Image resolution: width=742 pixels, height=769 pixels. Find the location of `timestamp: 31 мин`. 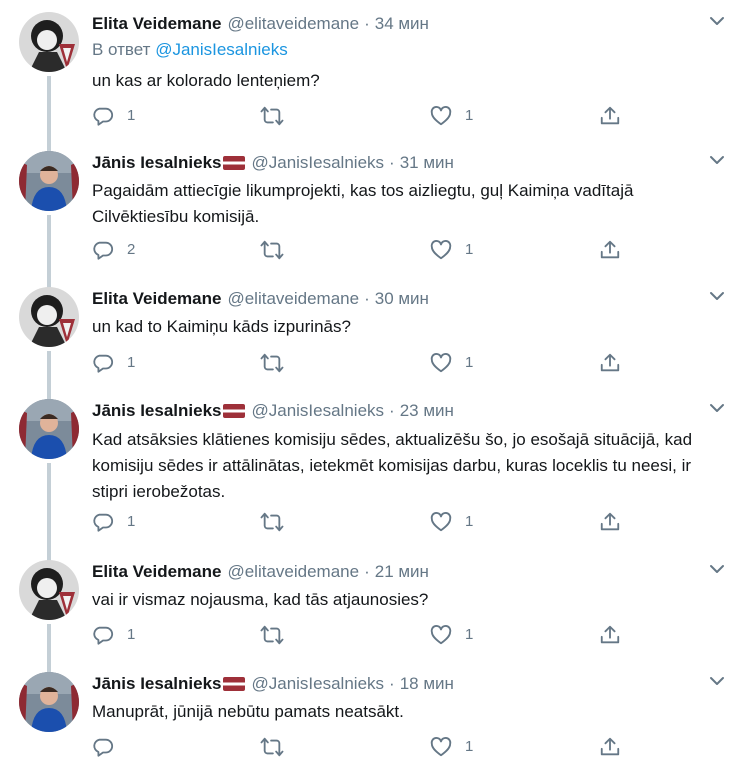

timestamp: 31 мин is located at coordinates (427, 162).